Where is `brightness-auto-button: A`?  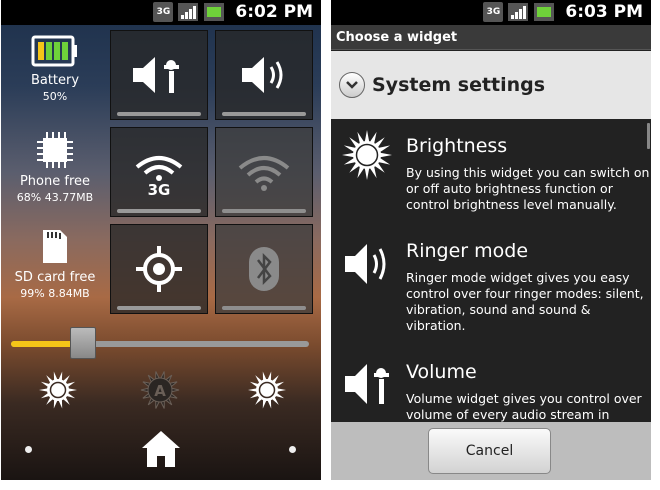
brightness-auto-button: A is located at coordinates (160, 392).